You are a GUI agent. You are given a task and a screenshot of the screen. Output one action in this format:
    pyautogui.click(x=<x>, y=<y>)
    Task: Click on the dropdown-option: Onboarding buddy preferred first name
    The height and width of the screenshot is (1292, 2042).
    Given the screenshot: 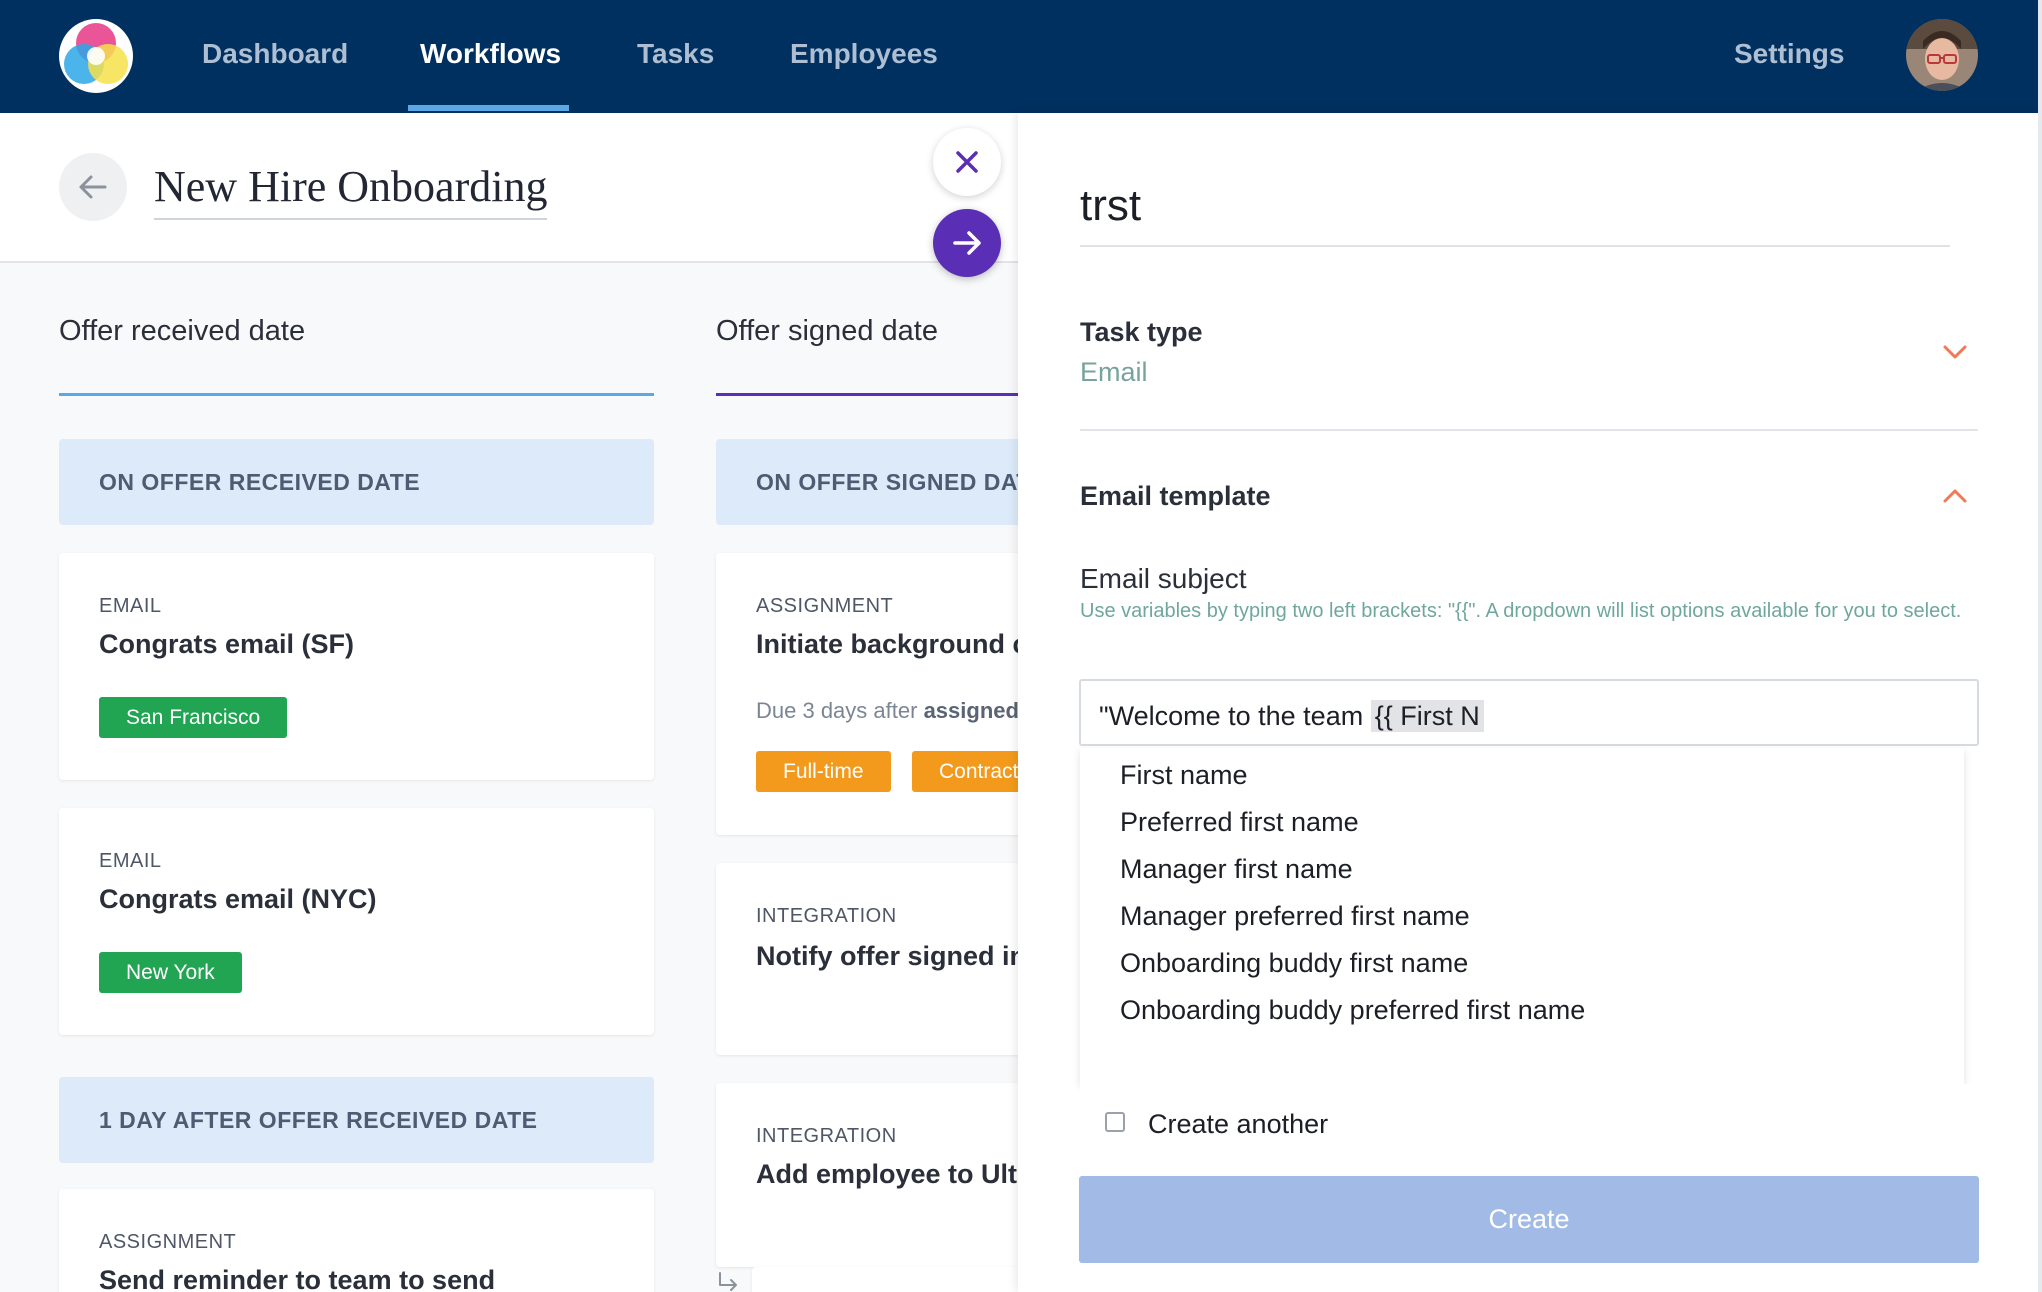 What is the action you would take?
    pyautogui.click(x=1352, y=1010)
    